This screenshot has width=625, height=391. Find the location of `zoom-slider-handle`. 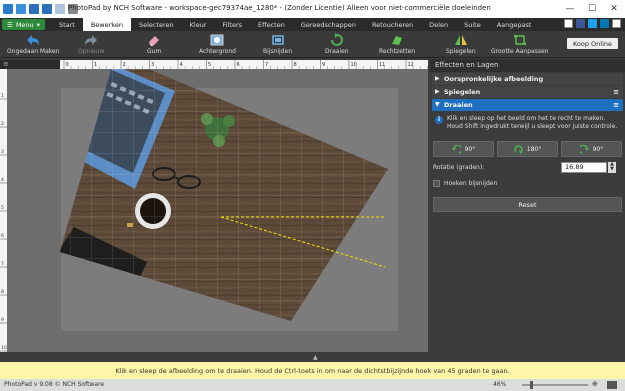

zoom-slider-handle is located at coordinates (531, 385).